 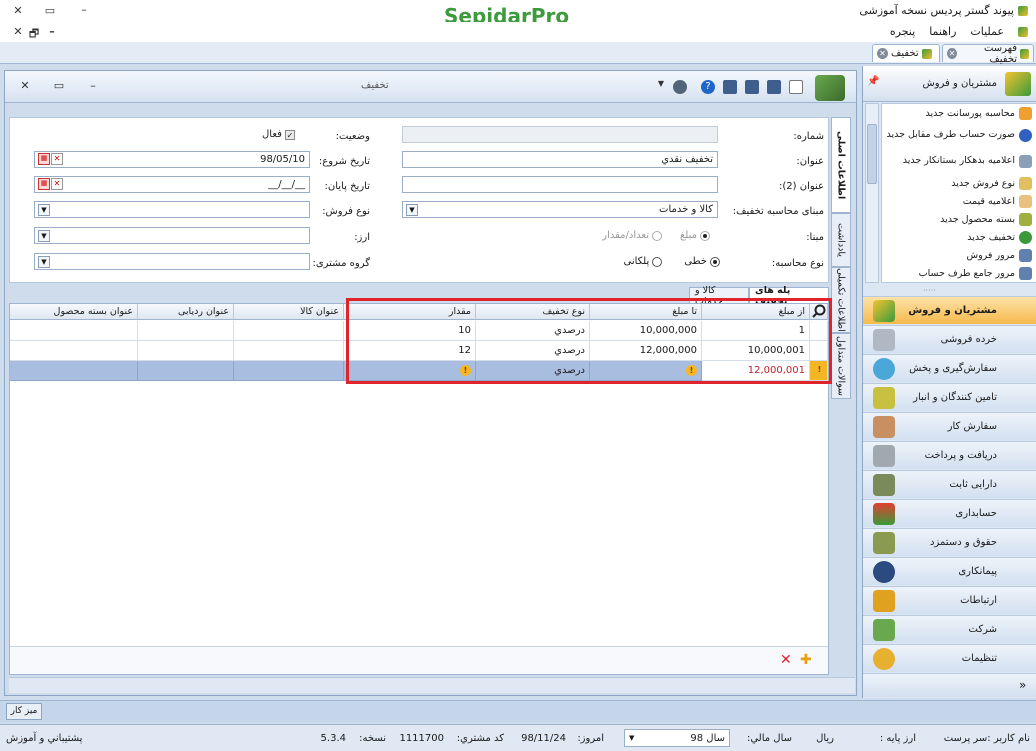 What do you see at coordinates (959, 255) in the screenshot?
I see `list-item: مرور فروش` at bounding box center [959, 255].